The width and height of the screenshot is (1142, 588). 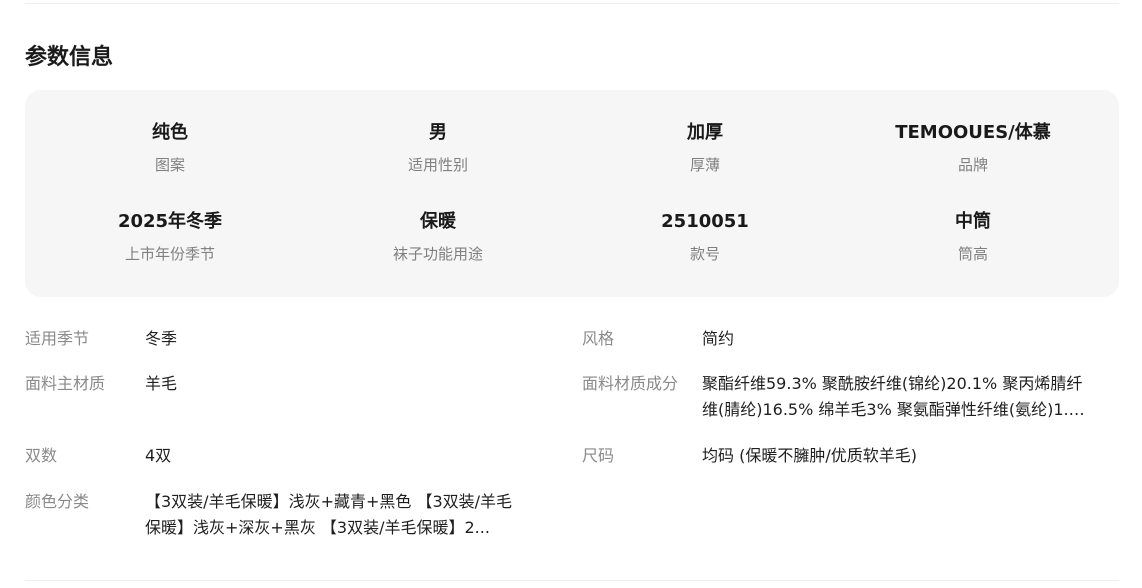 I want to click on attr-row-pairs: 双数 4双, so click(x=295, y=456).